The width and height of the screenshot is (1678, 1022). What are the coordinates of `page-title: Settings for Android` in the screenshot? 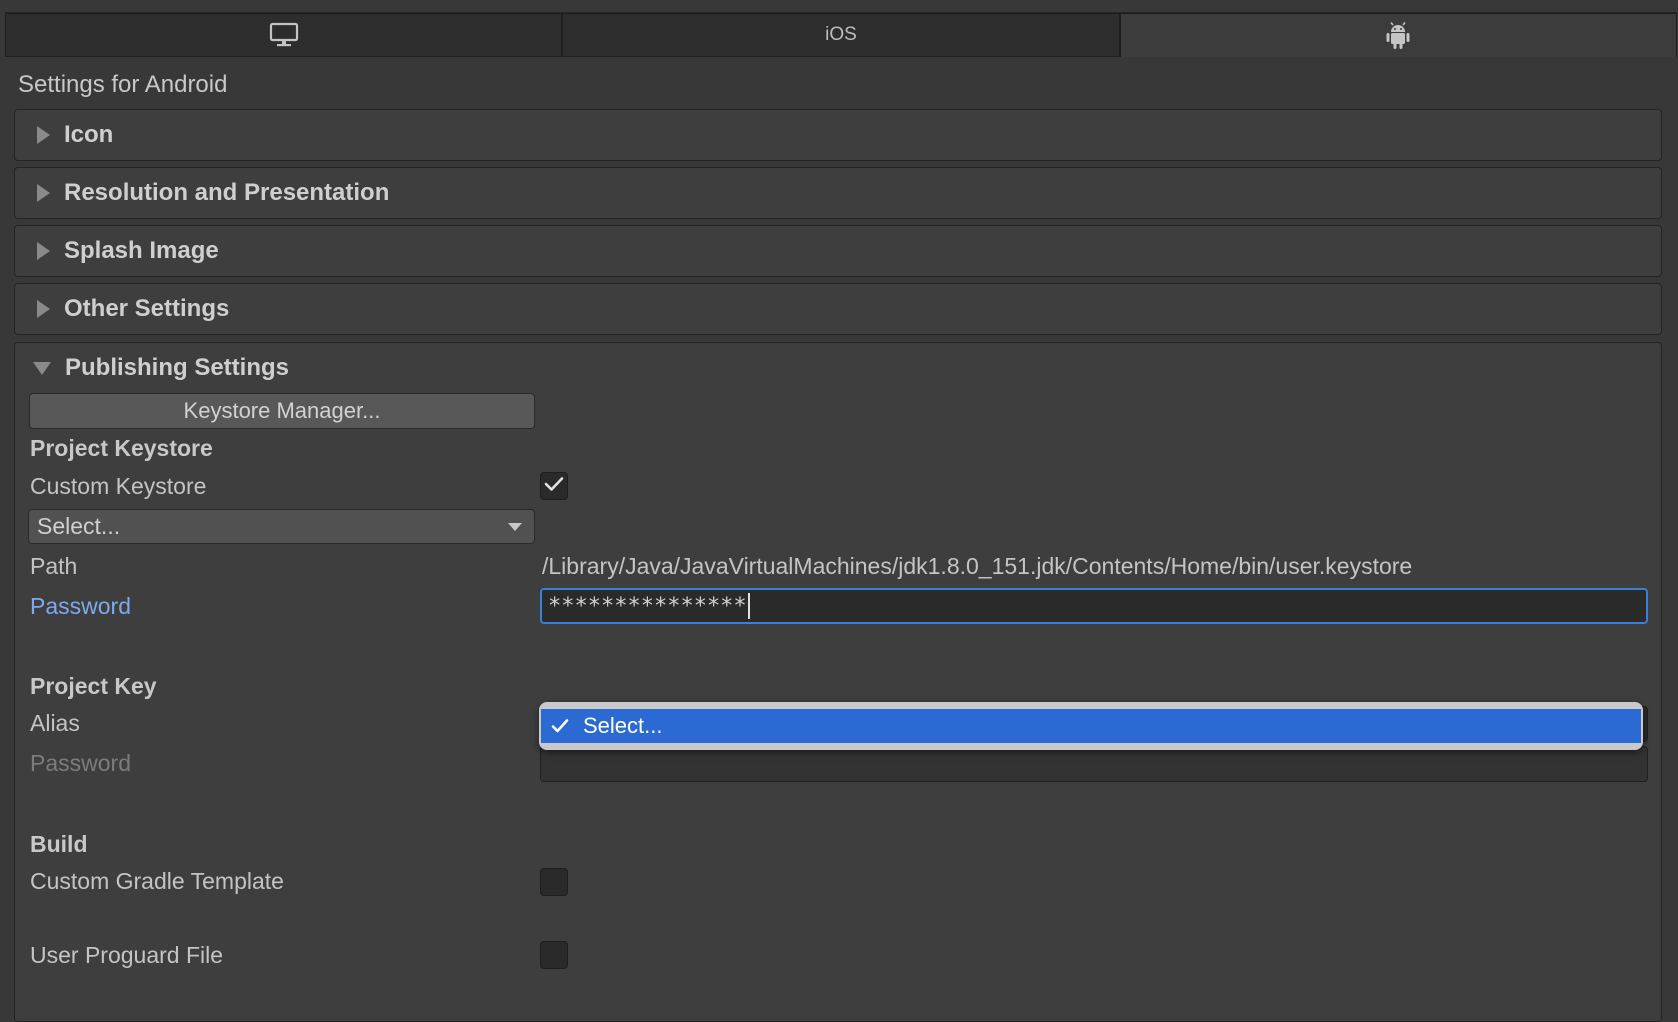 It's located at (123, 84).